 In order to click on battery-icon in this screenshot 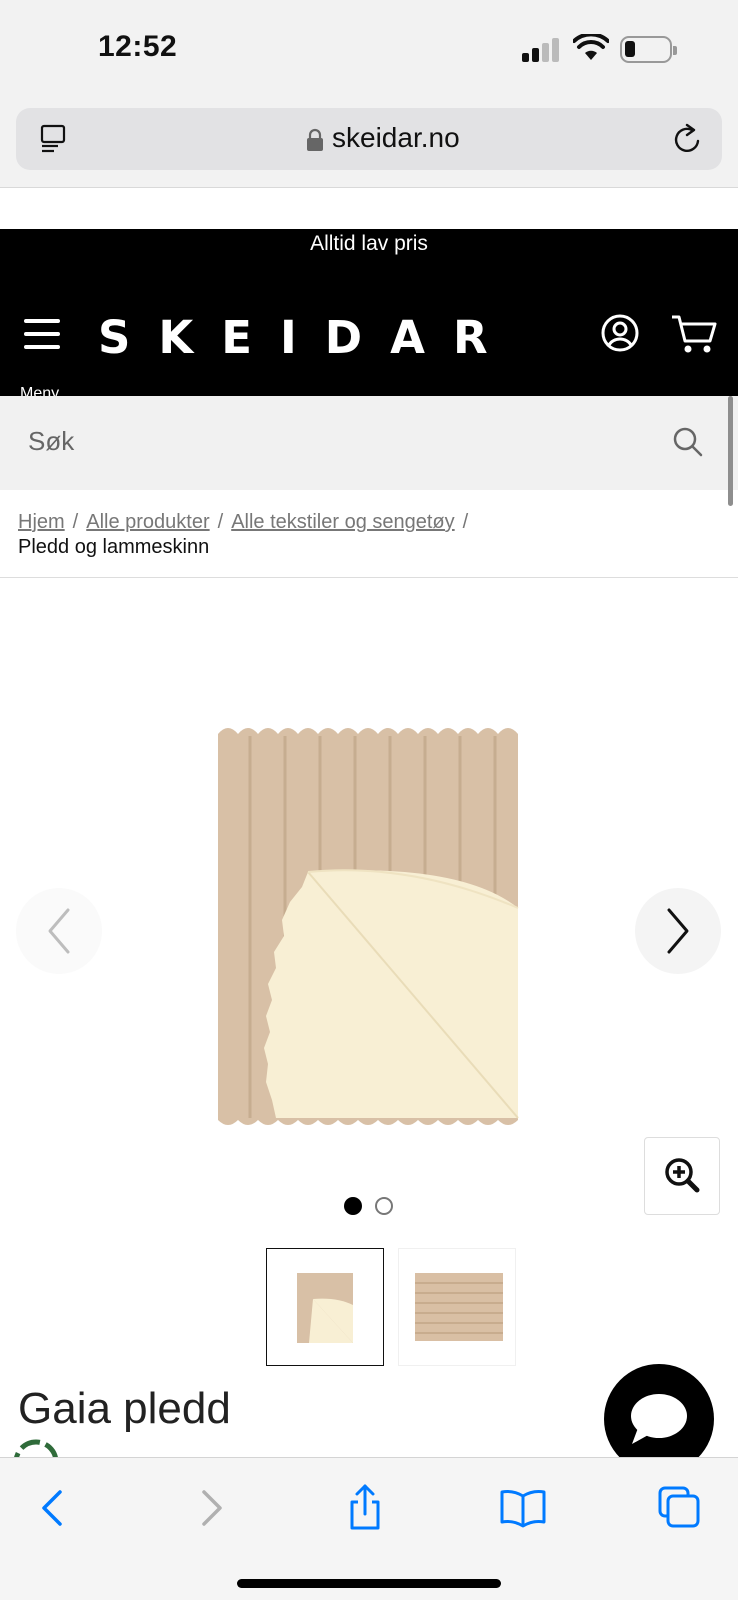, I will do `click(648, 49)`.